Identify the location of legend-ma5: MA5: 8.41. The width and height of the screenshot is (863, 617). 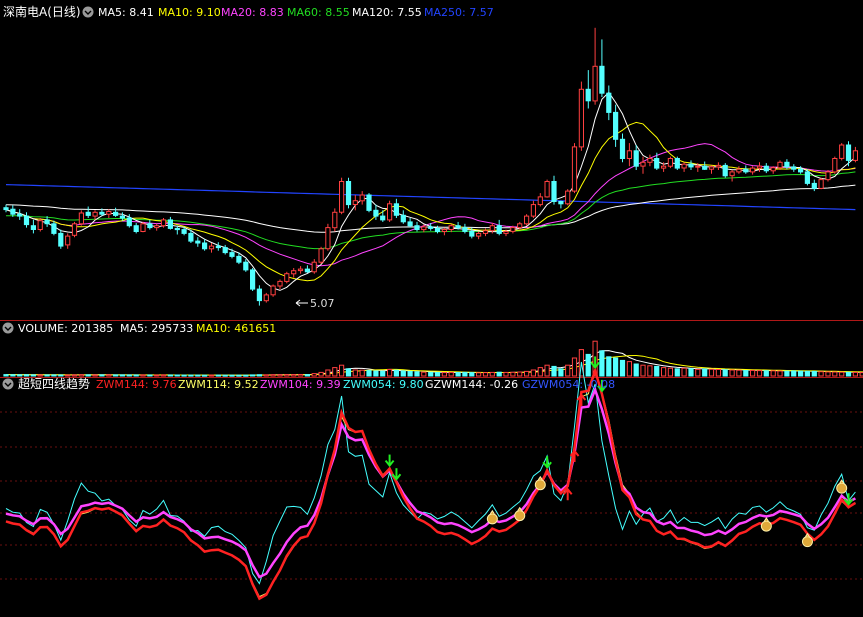
(126, 12).